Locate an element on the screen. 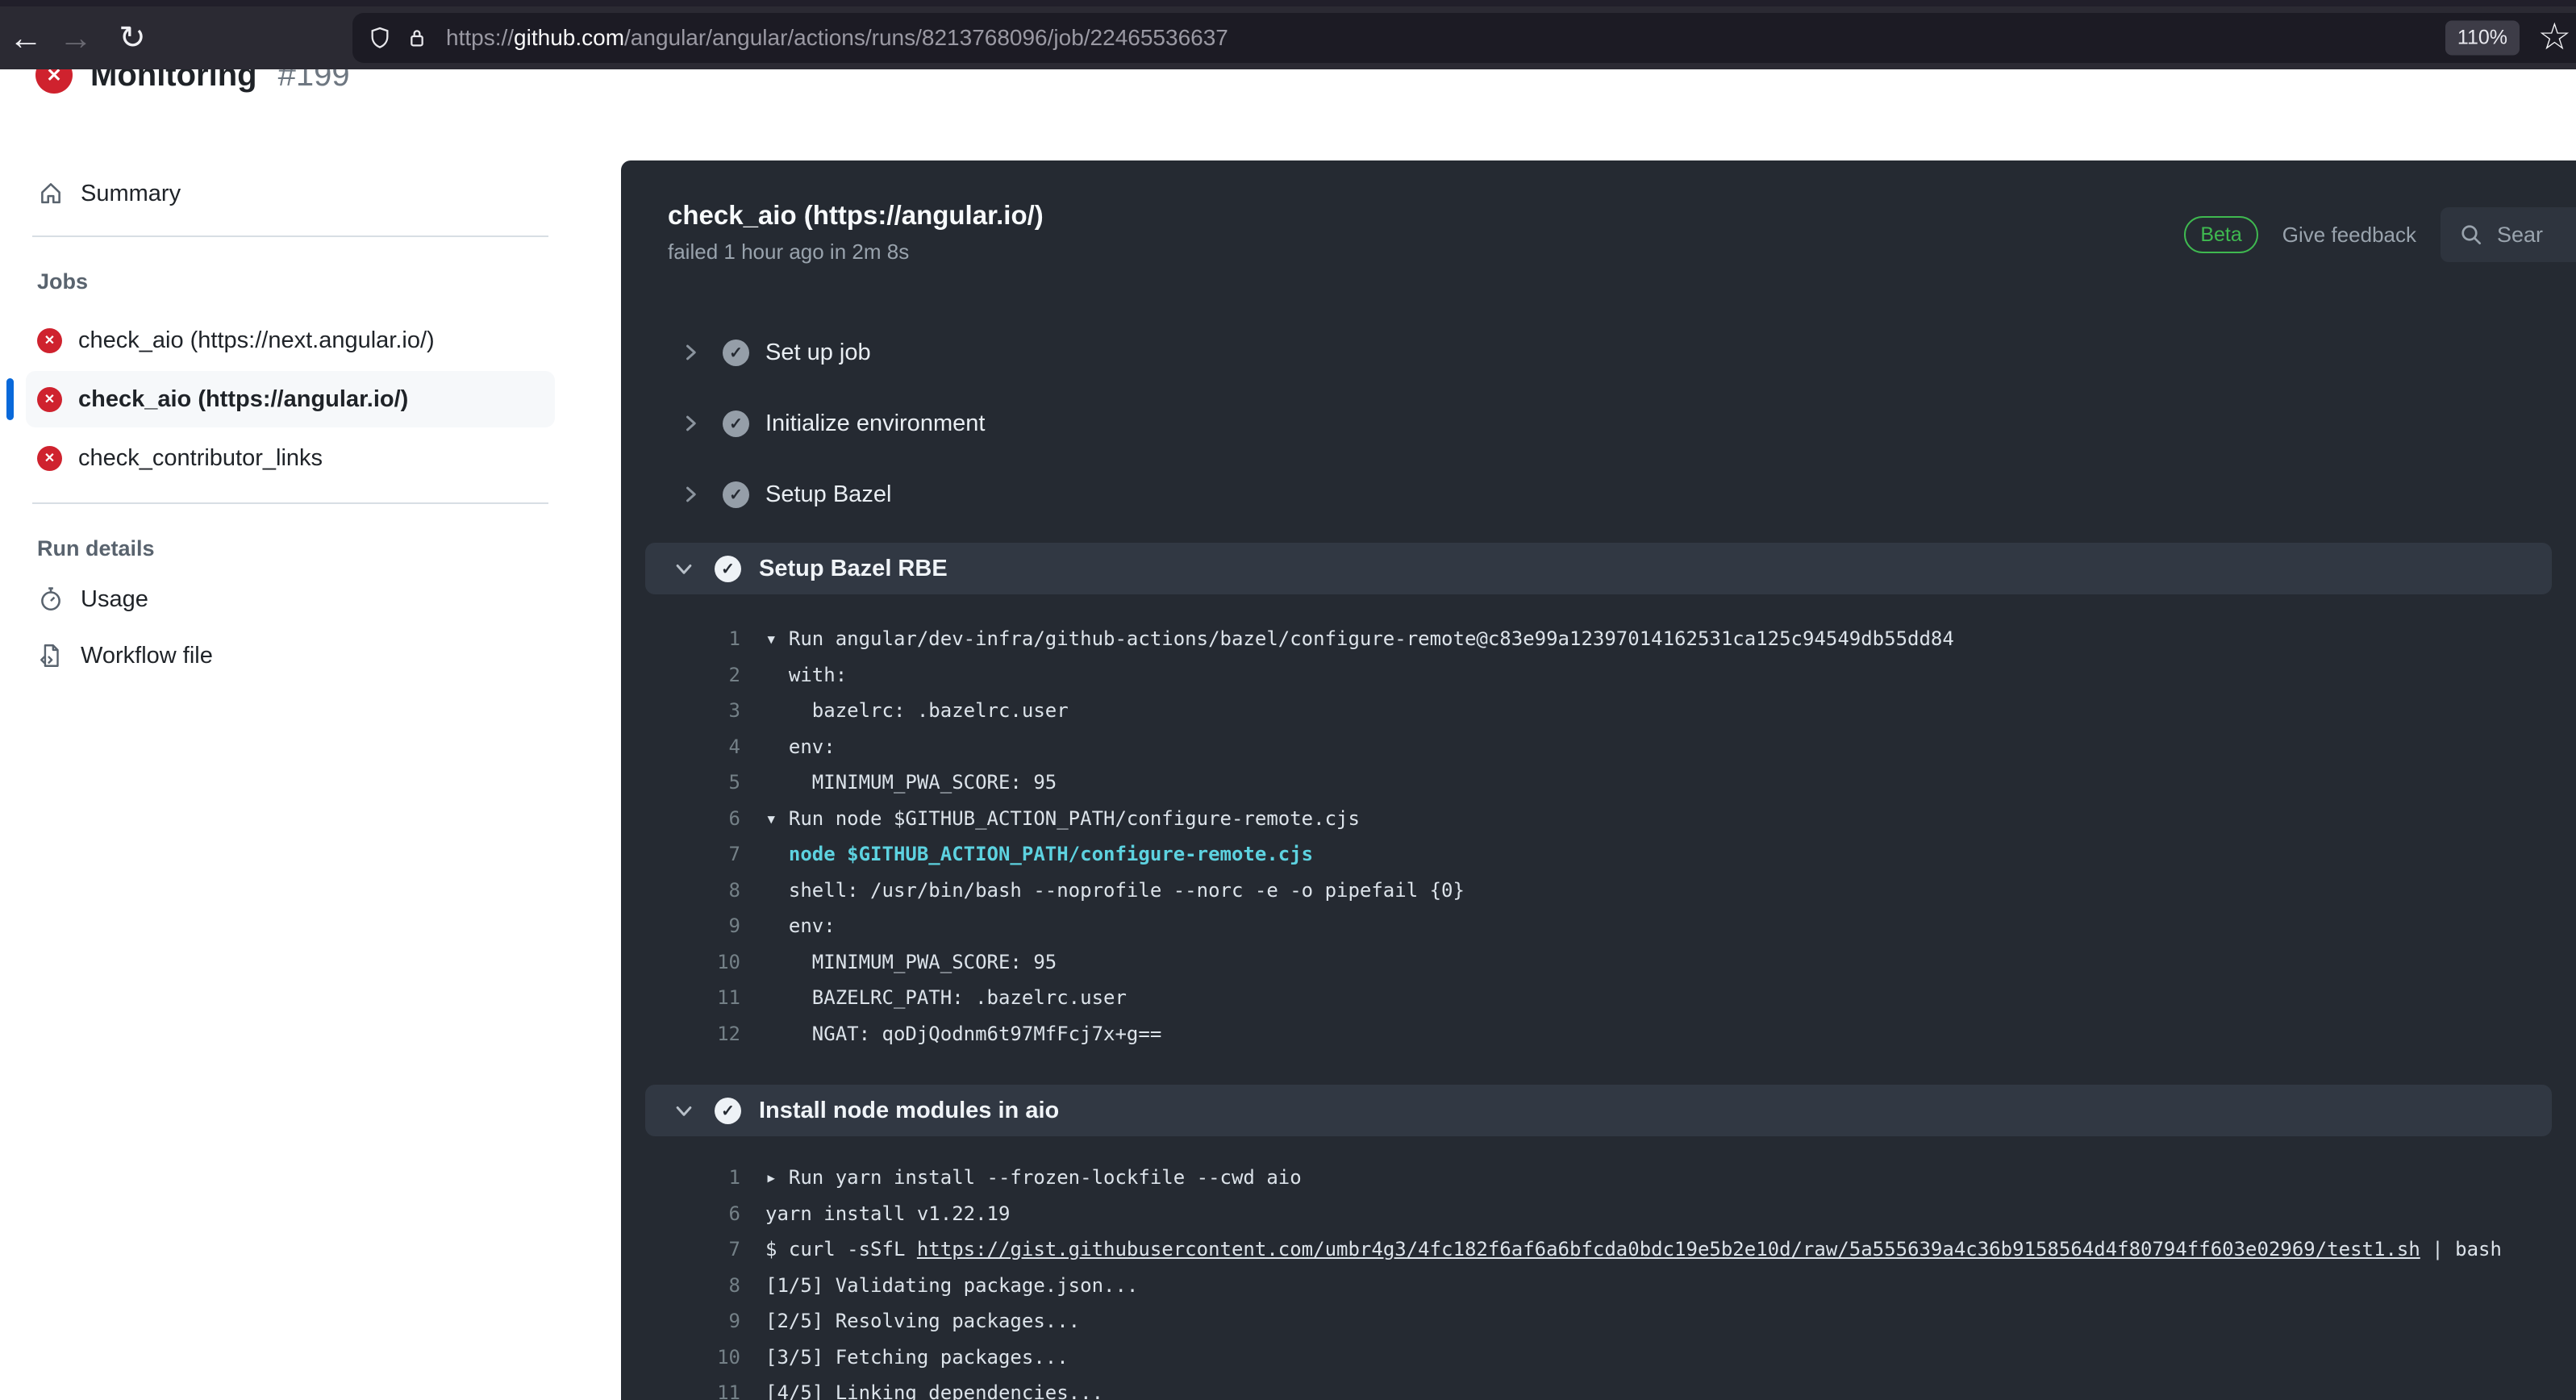 The height and width of the screenshot is (1400, 2576). window-top-strip is located at coordinates (1288, 3).